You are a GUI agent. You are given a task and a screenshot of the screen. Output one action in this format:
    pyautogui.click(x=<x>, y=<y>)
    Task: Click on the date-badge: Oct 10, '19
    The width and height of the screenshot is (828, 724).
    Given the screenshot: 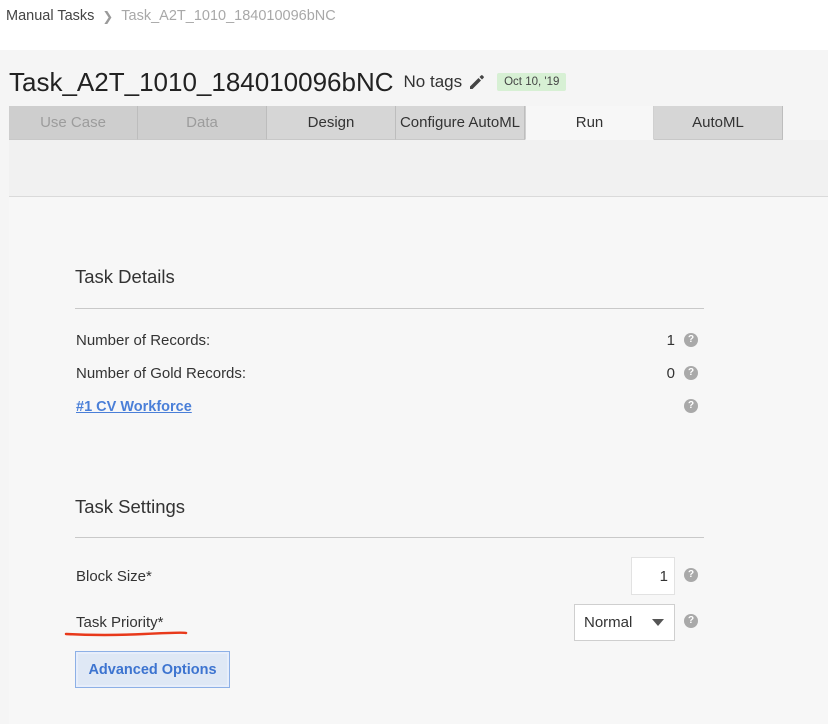 What is the action you would take?
    pyautogui.click(x=532, y=82)
    